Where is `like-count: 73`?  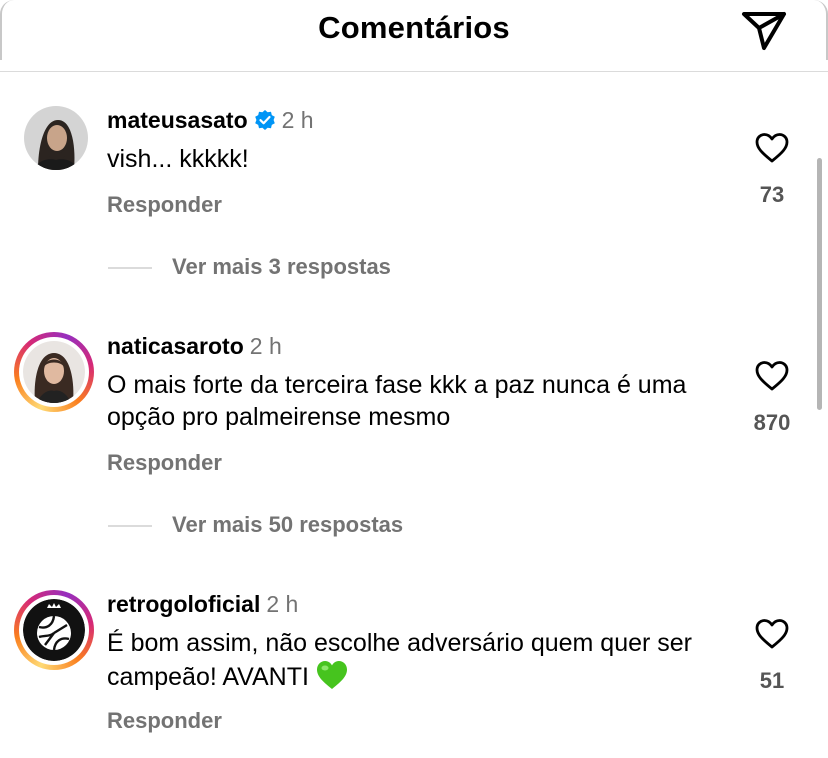
like-count: 73 is located at coordinates (772, 194).